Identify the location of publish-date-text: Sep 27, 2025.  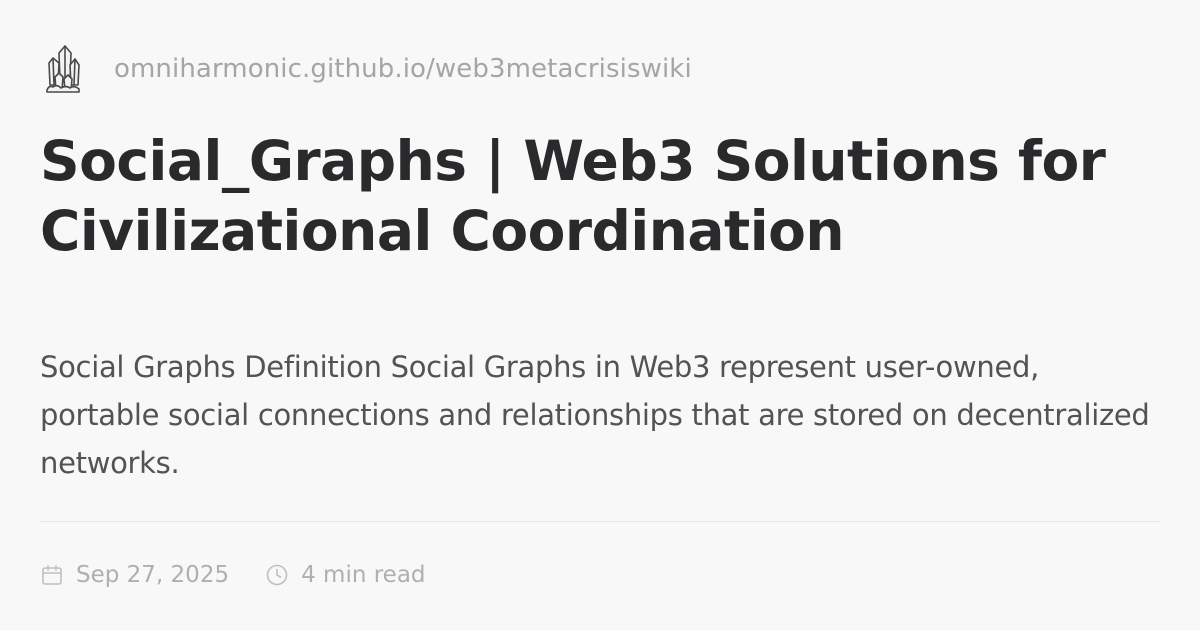
(153, 575).